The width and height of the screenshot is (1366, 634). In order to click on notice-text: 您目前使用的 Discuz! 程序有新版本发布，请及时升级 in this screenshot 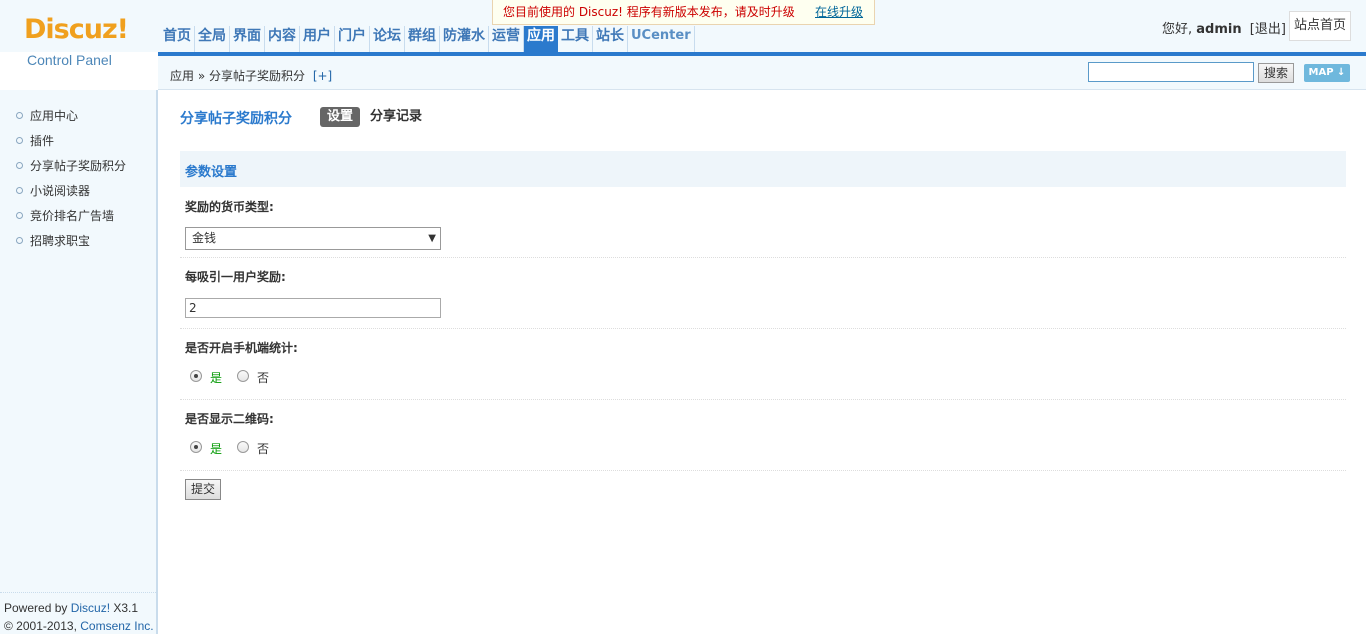, I will do `click(649, 12)`.